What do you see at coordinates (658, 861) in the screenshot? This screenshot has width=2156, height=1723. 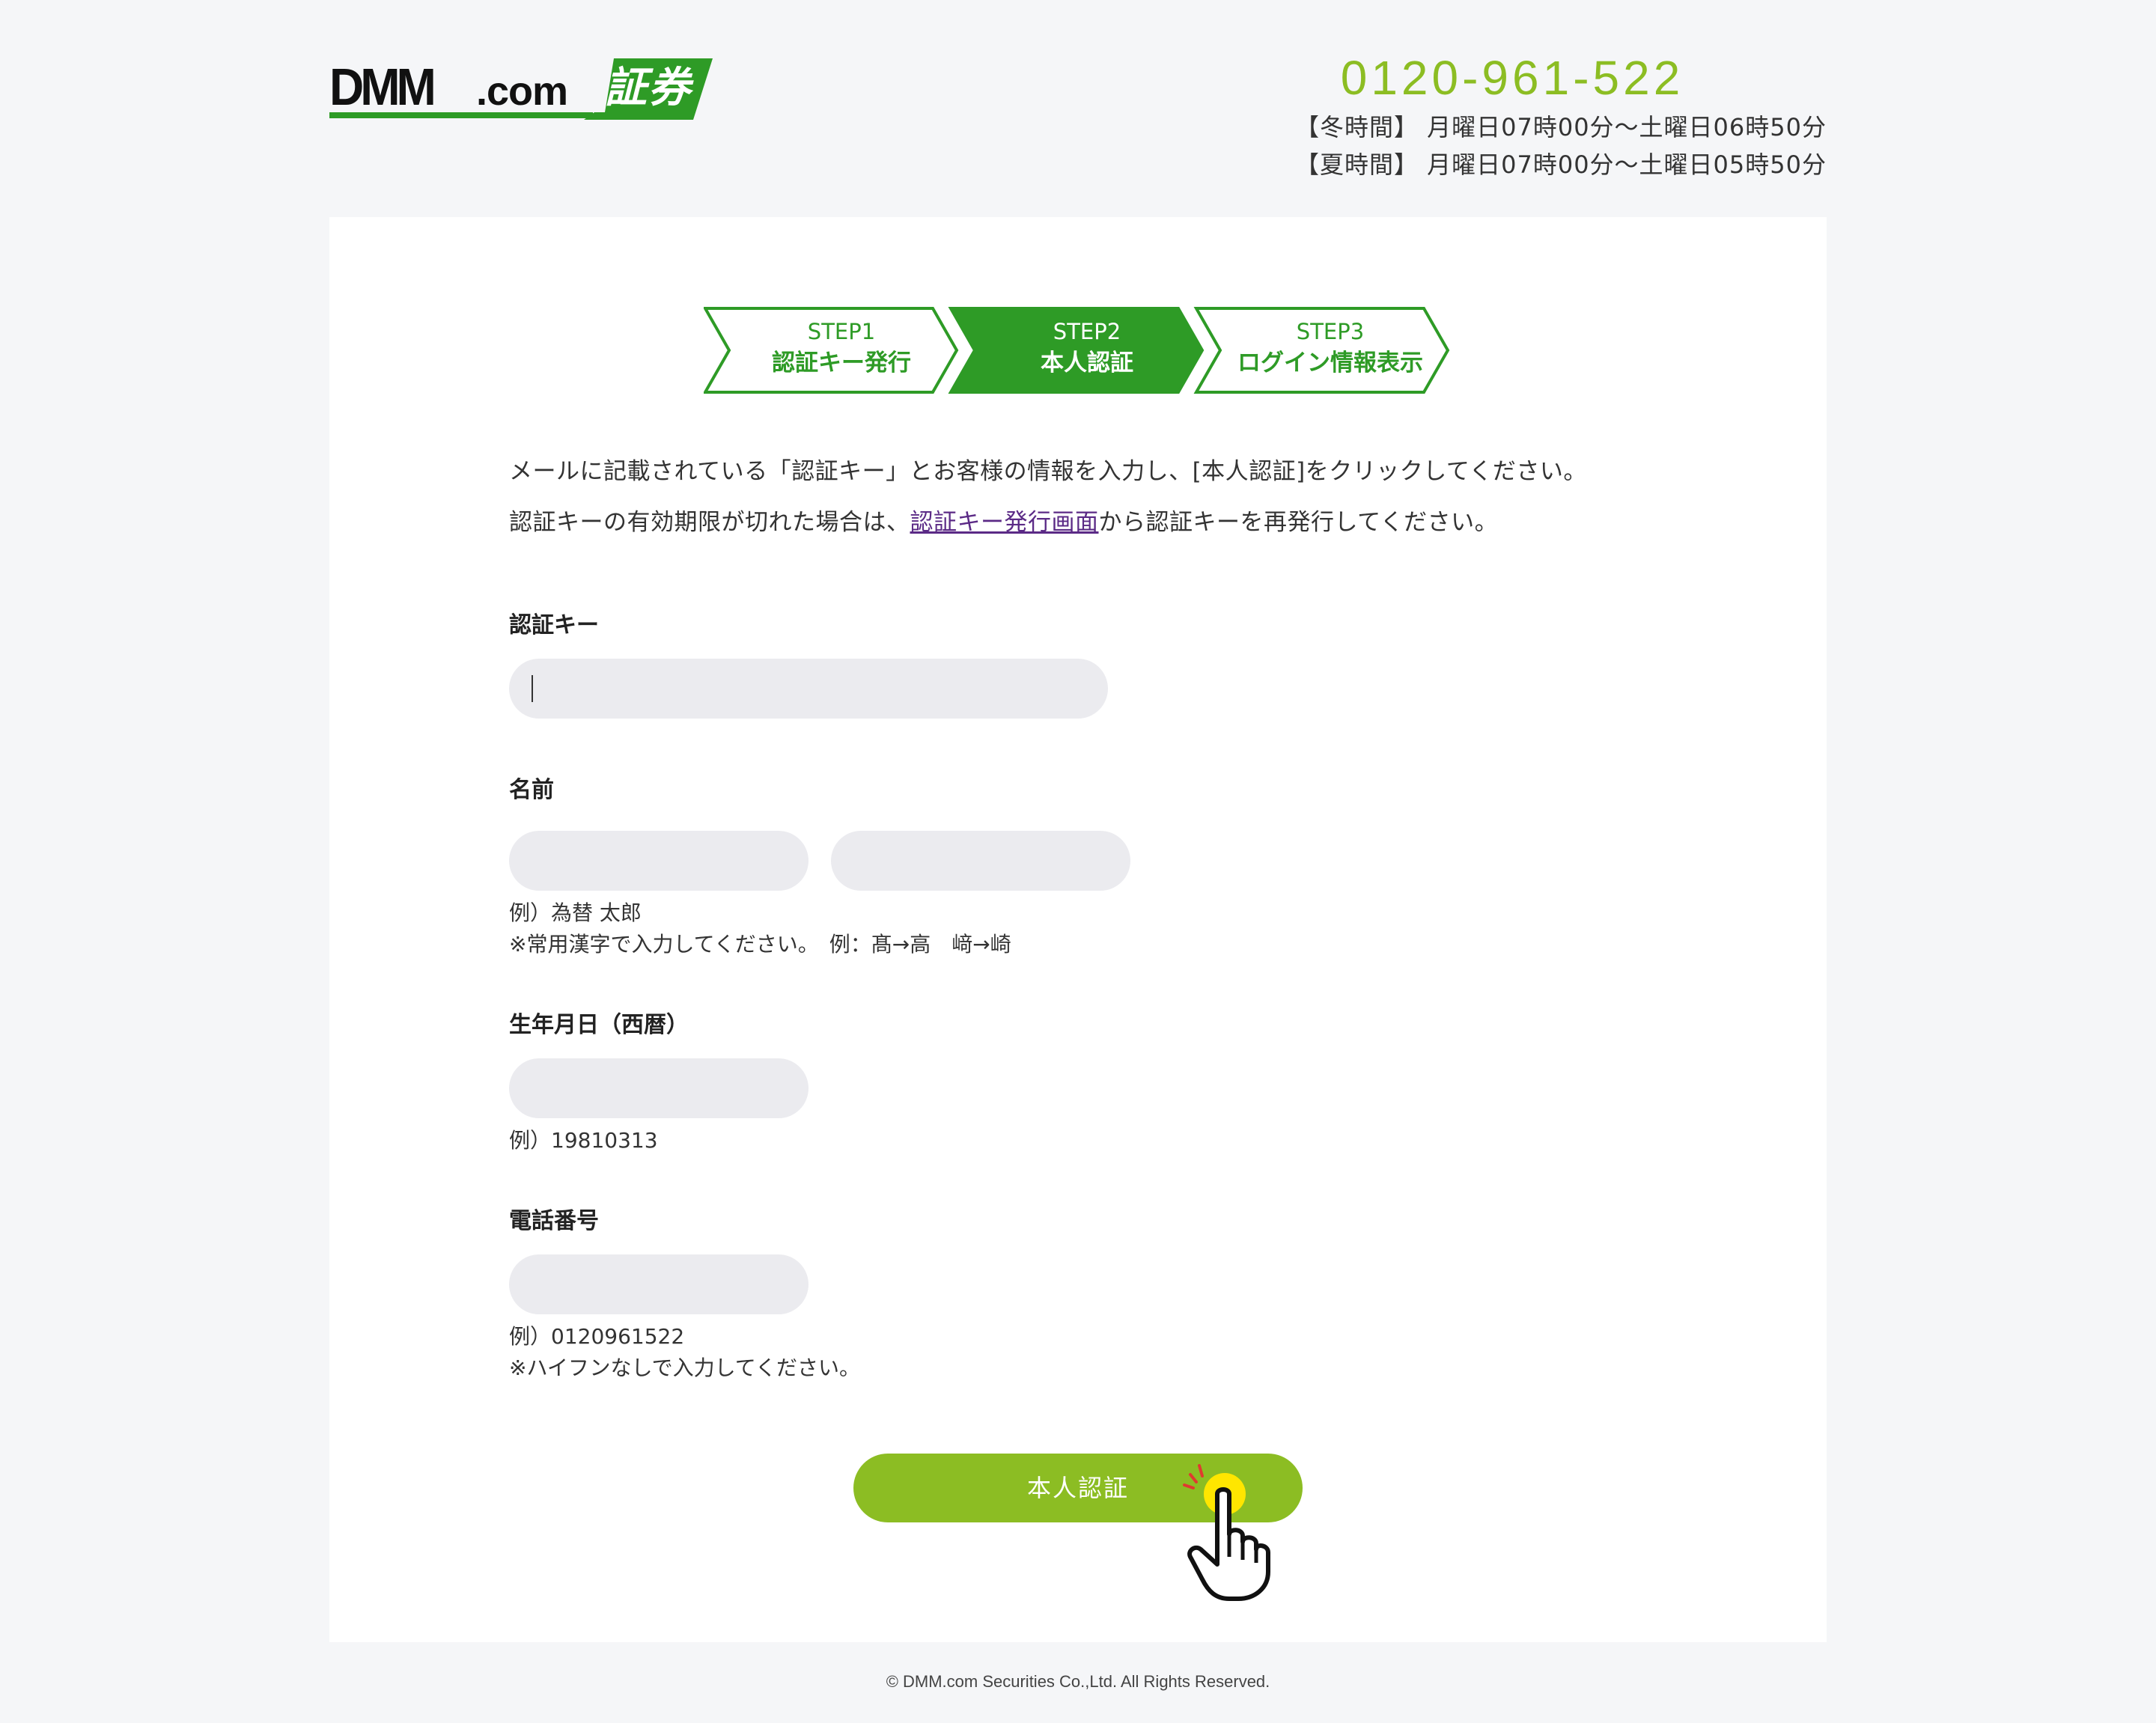 I see `last-name-input` at bounding box center [658, 861].